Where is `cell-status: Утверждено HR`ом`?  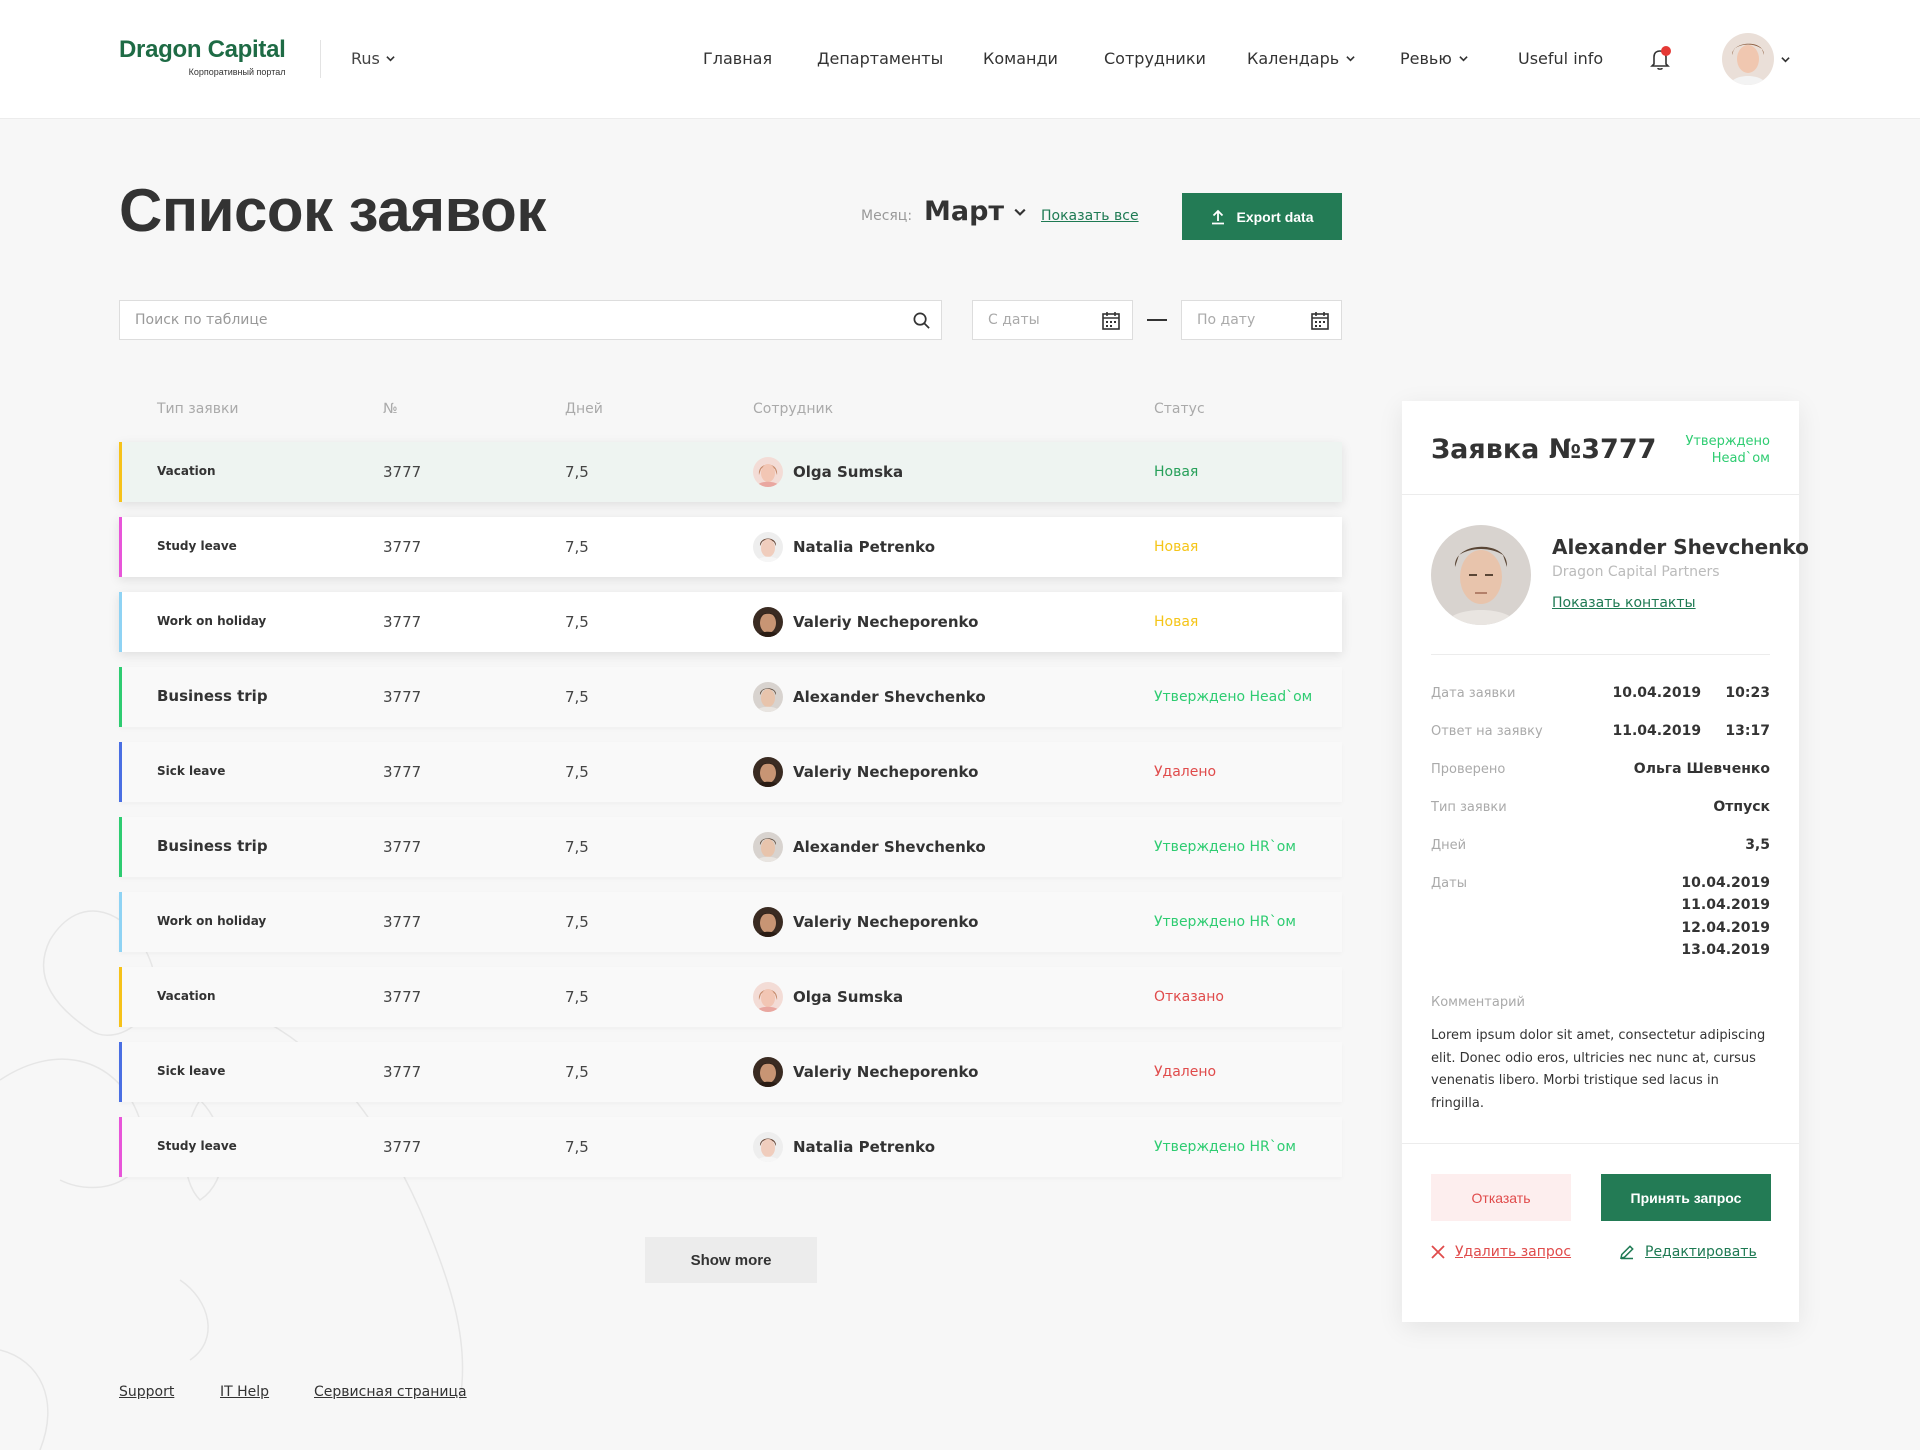
cell-status: Утверждено HR`ом is located at coordinates (1225, 922).